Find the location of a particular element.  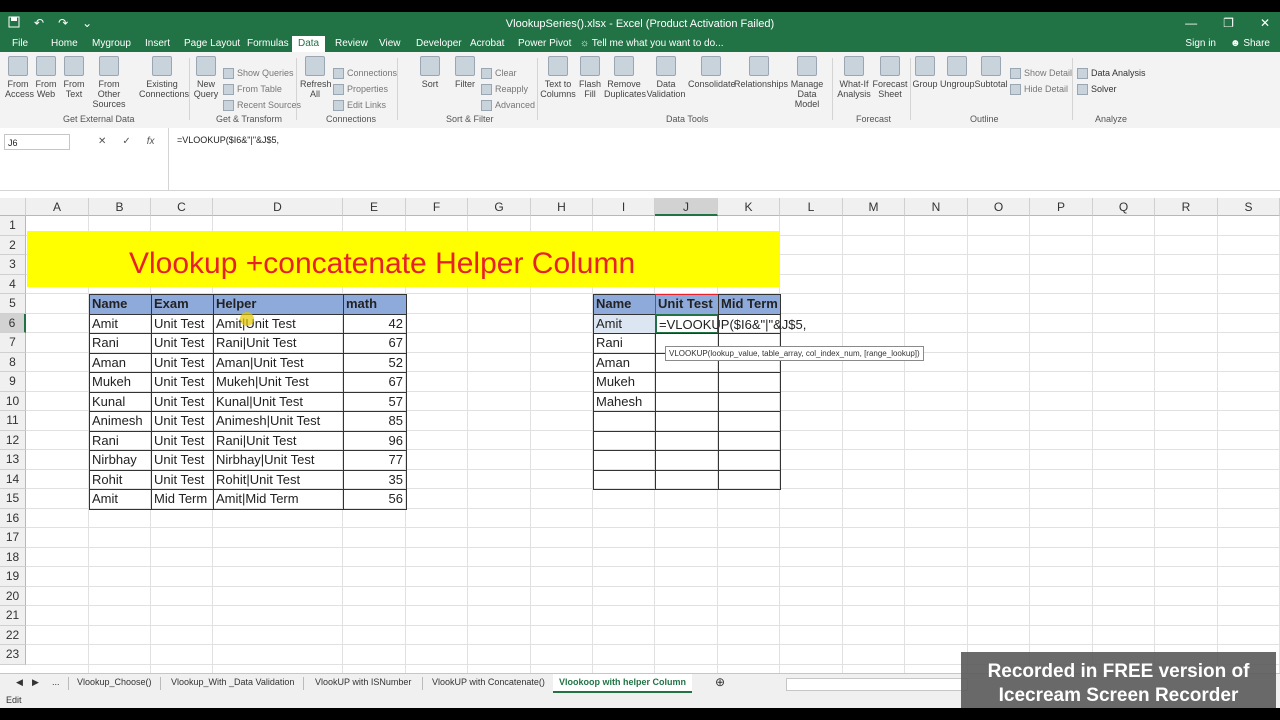

column-header: F is located at coordinates (437, 207).